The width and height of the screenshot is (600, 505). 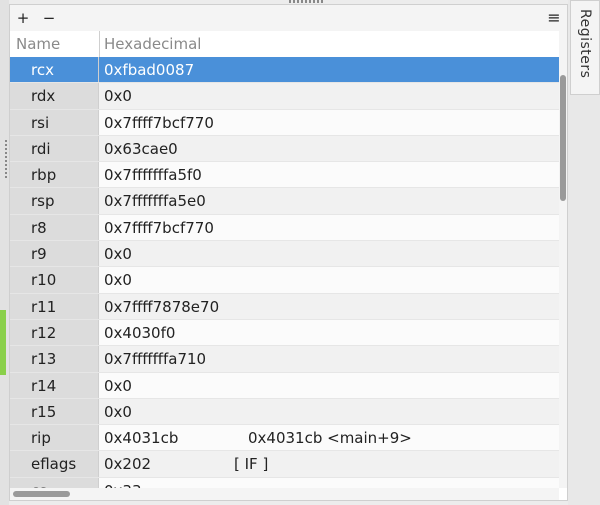 I want to click on register-row: eflags 0x202 [ IF ], so click(x=284, y=464).